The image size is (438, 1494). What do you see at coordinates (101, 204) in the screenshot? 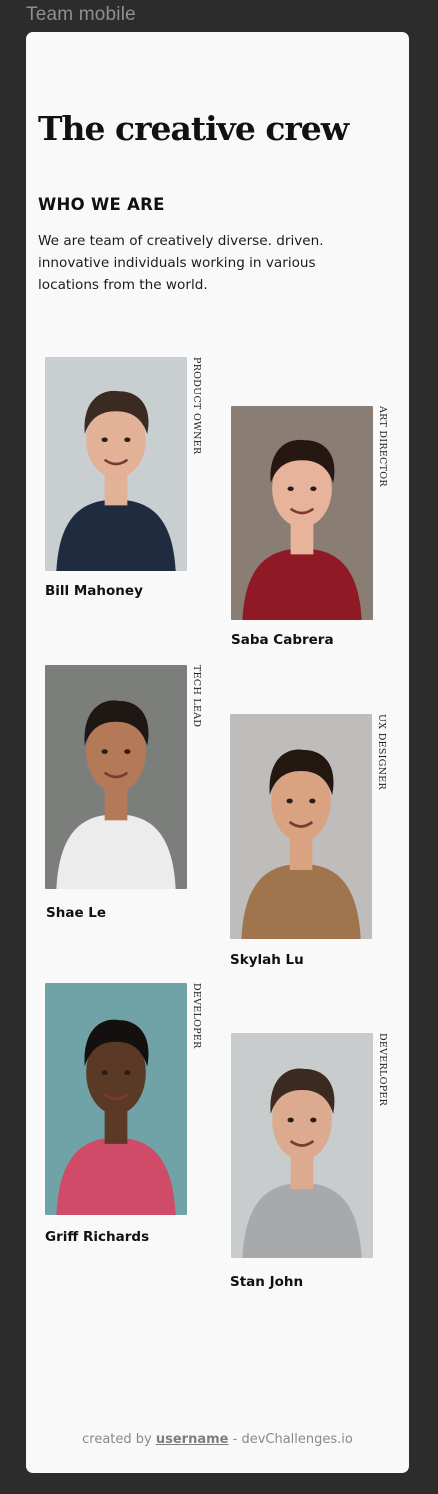
I see `section-heading: WHO WE ARE` at bounding box center [101, 204].